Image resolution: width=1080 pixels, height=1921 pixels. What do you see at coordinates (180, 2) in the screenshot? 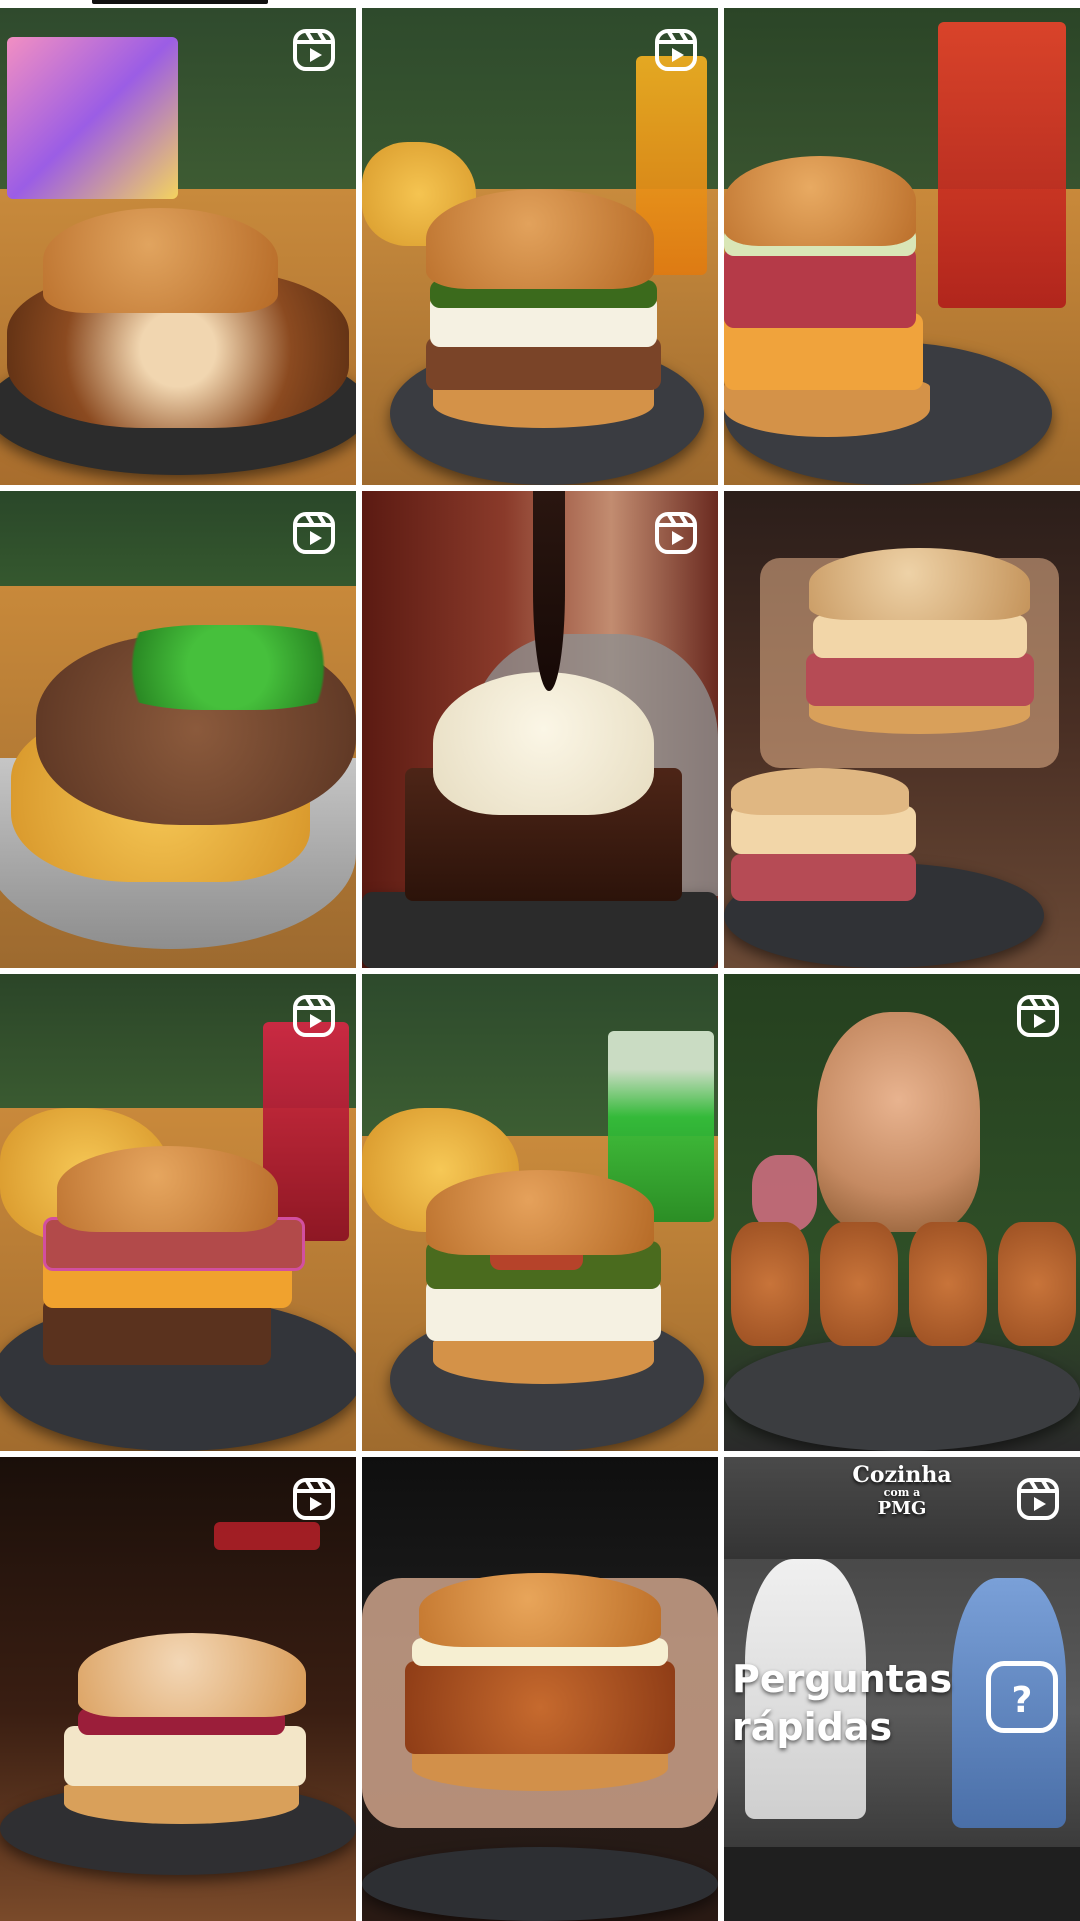
I see `active-tab-indicator` at bounding box center [180, 2].